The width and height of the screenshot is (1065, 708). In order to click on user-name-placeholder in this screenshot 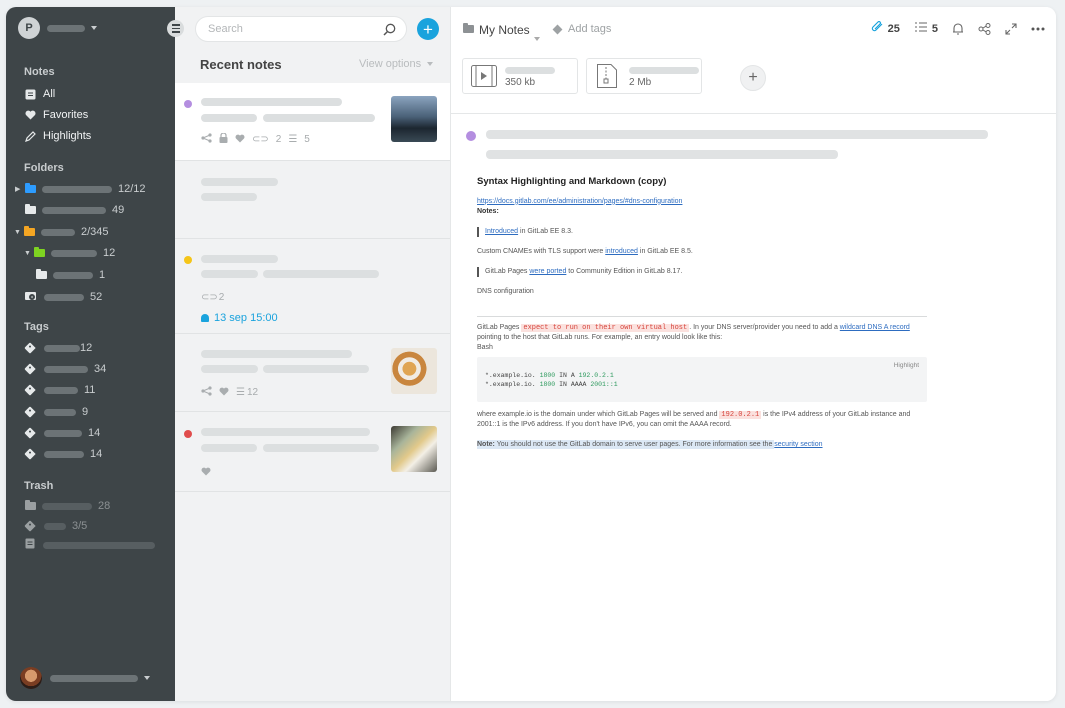, I will do `click(94, 678)`.